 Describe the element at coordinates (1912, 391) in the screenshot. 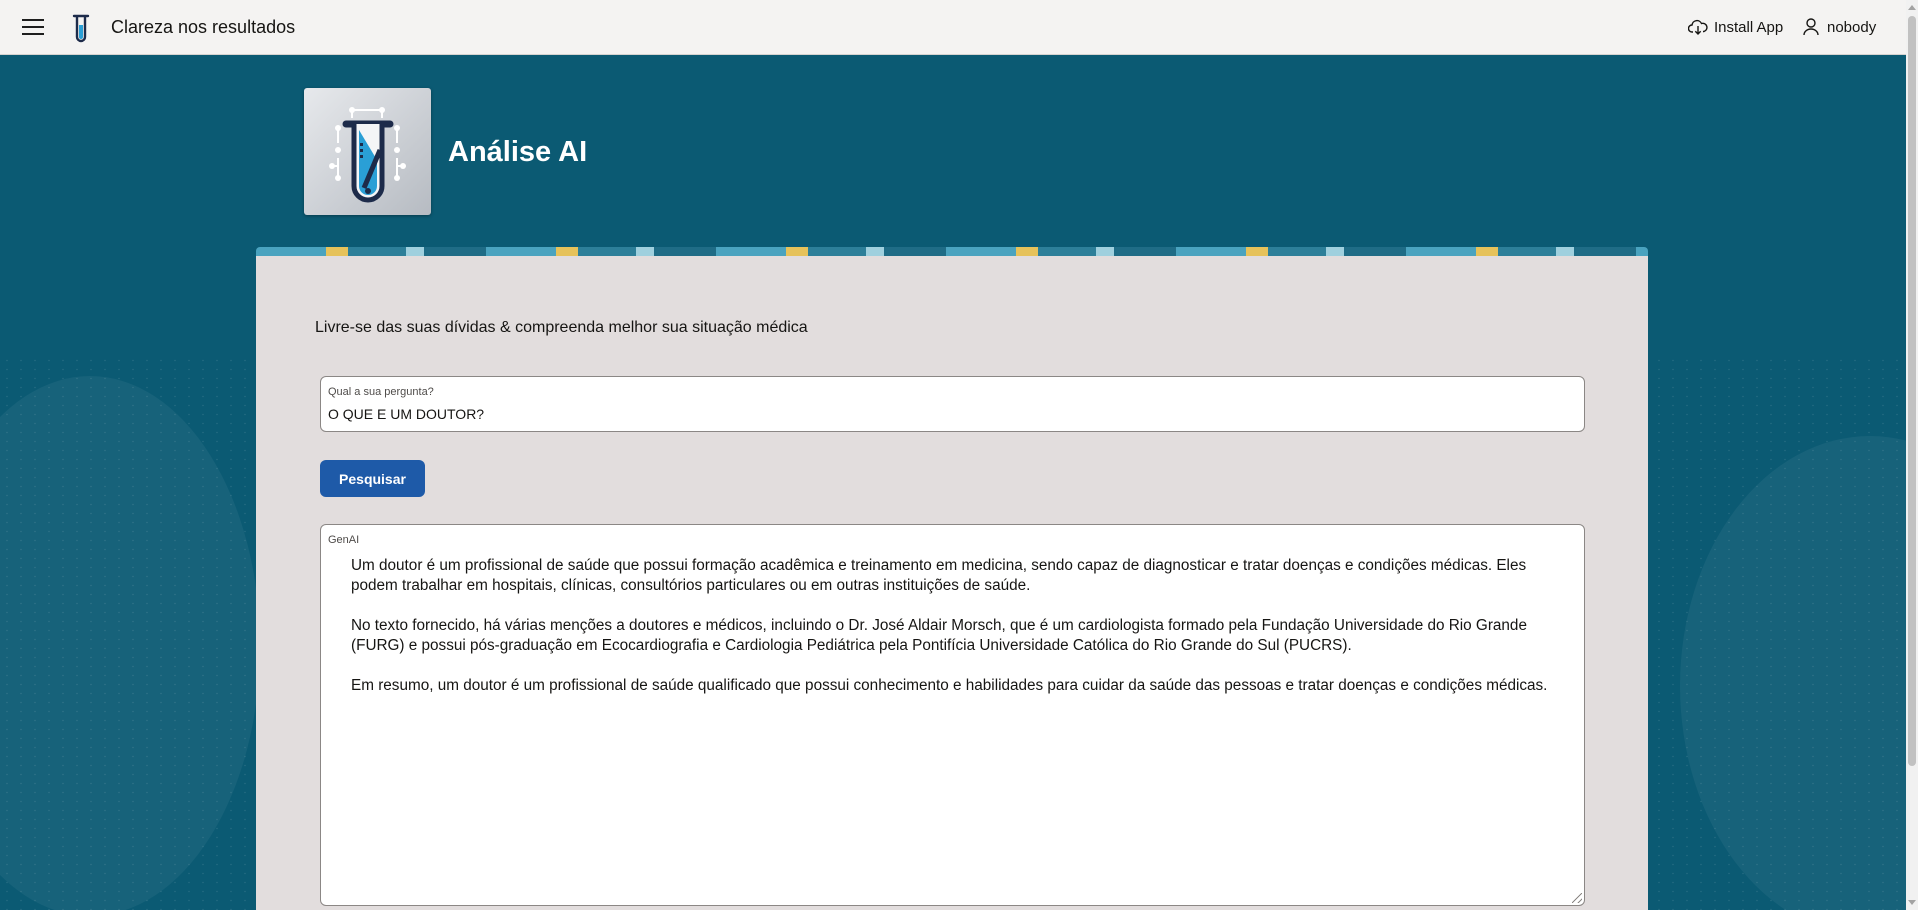

I see `scroll-thumb` at that location.